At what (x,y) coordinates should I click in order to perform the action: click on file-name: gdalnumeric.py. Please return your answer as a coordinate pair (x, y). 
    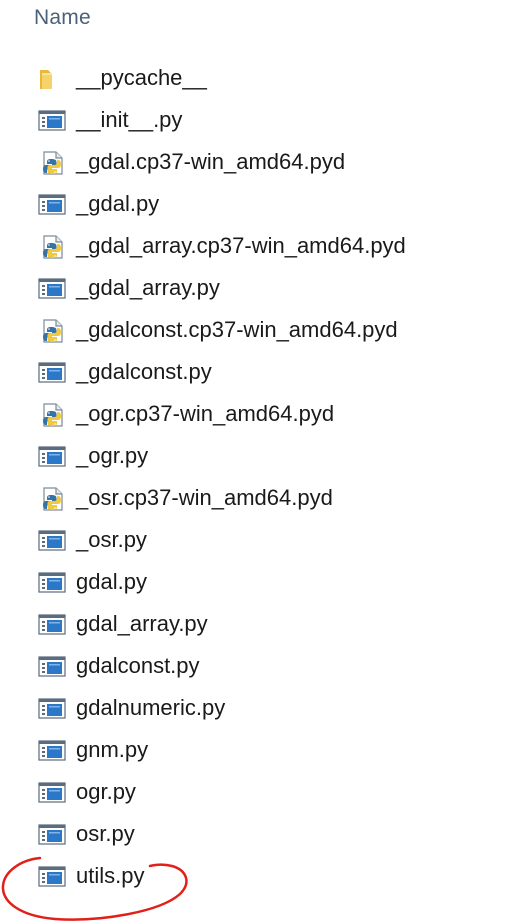
    Looking at the image, I should click on (151, 707).